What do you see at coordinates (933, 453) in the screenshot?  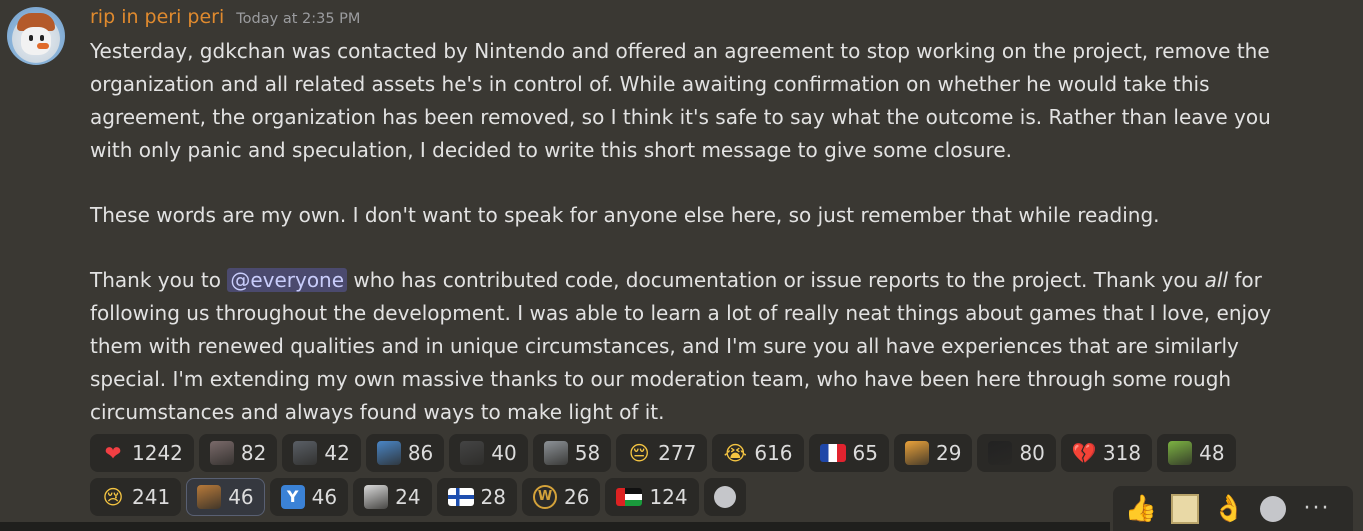 I see `reaction-pill: 29` at bounding box center [933, 453].